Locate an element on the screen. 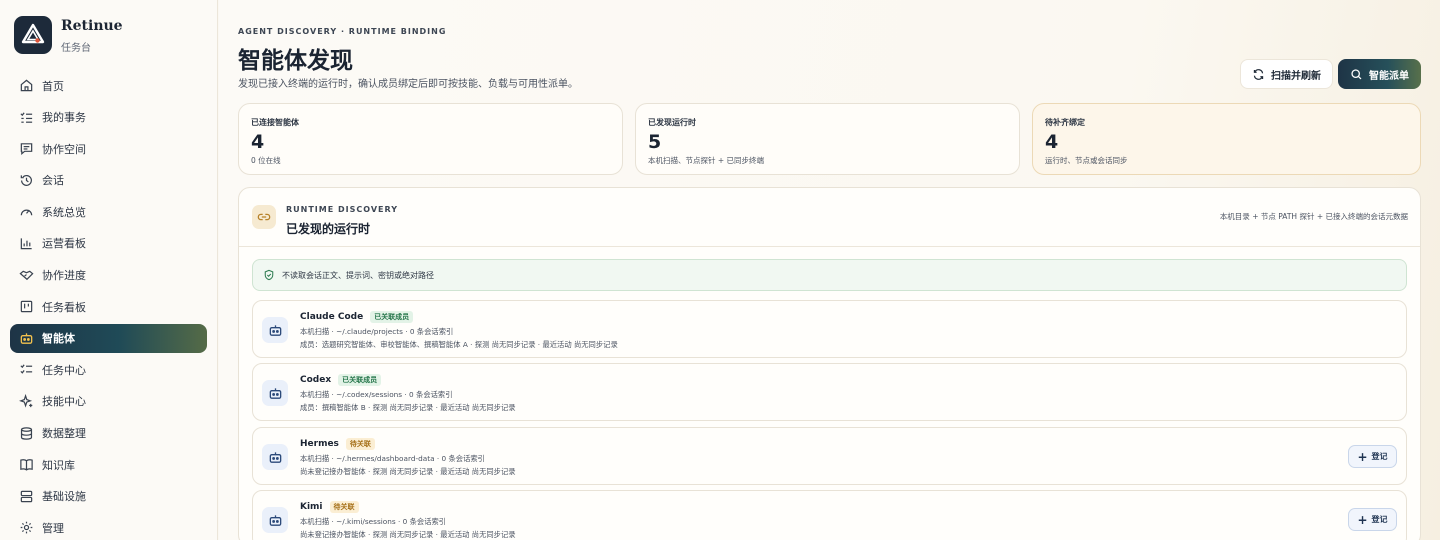  database-icon is located at coordinates (26, 433).